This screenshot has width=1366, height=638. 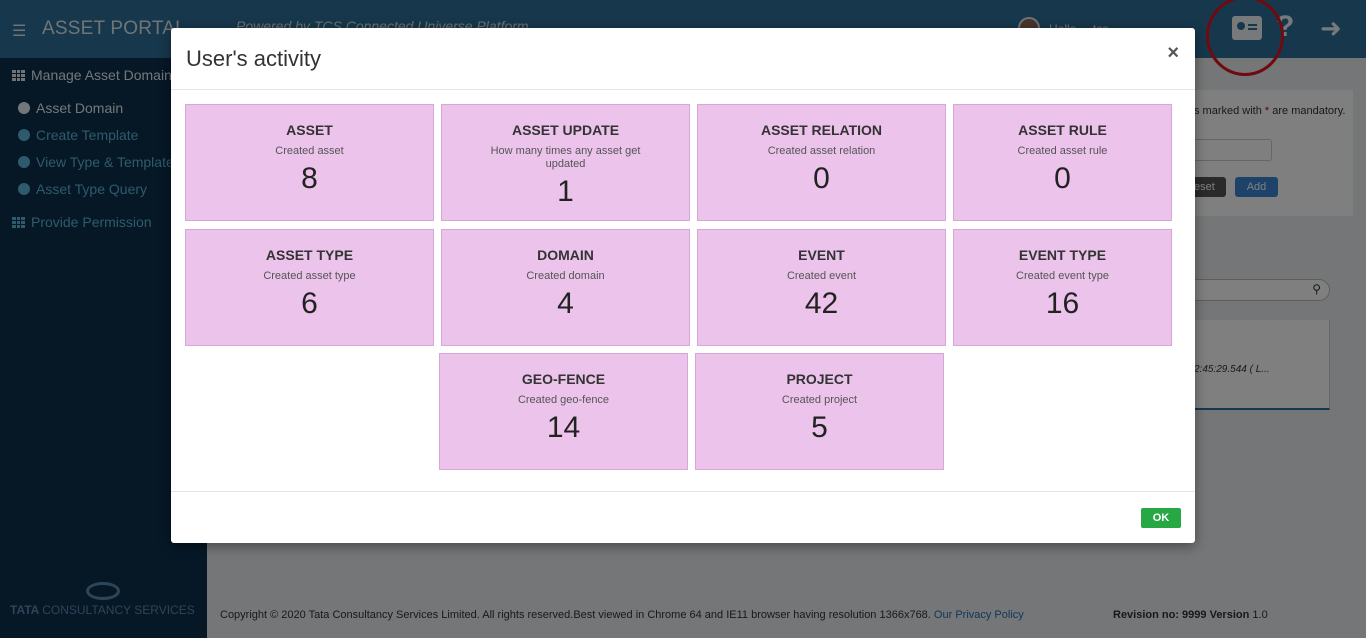 I want to click on tile-title: PROJECT, so click(x=819, y=379).